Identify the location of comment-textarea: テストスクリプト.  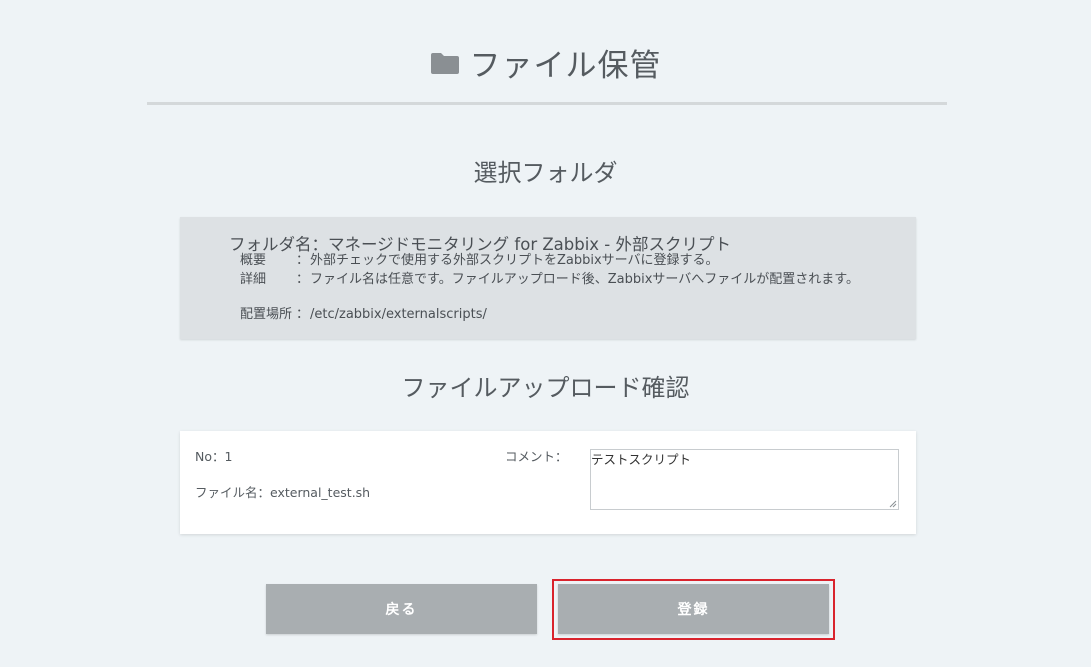
(744, 479).